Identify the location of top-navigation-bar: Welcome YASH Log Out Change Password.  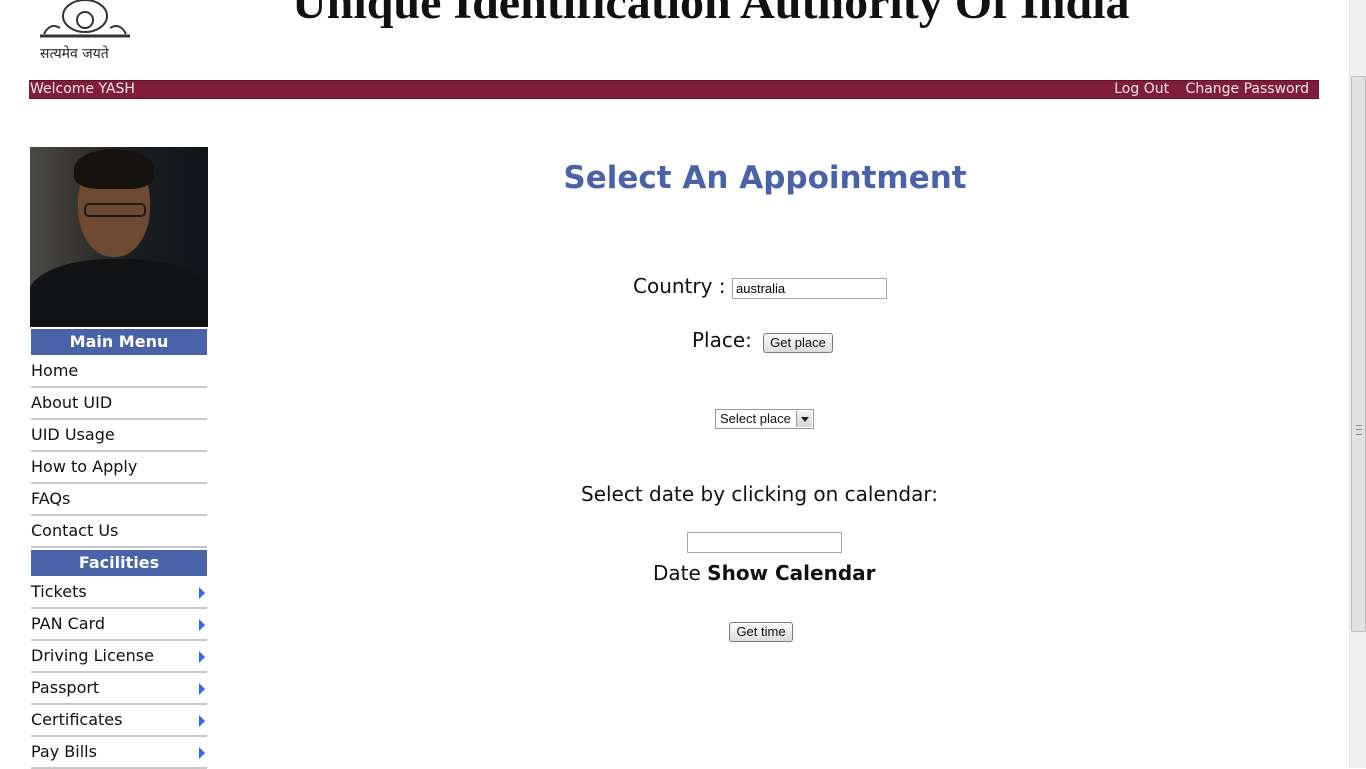
(674, 89).